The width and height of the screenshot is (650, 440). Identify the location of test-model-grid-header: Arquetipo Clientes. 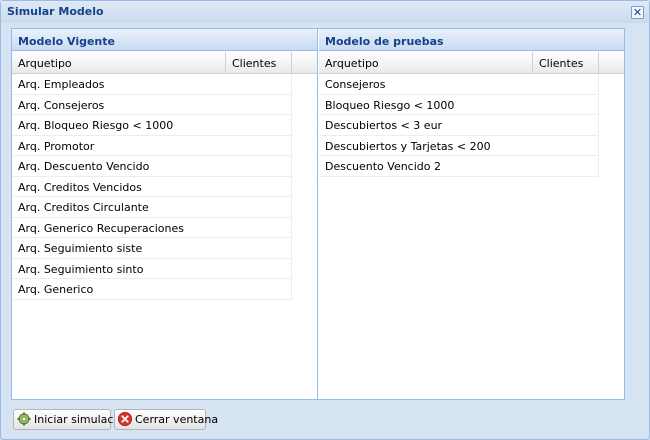
(471, 63).